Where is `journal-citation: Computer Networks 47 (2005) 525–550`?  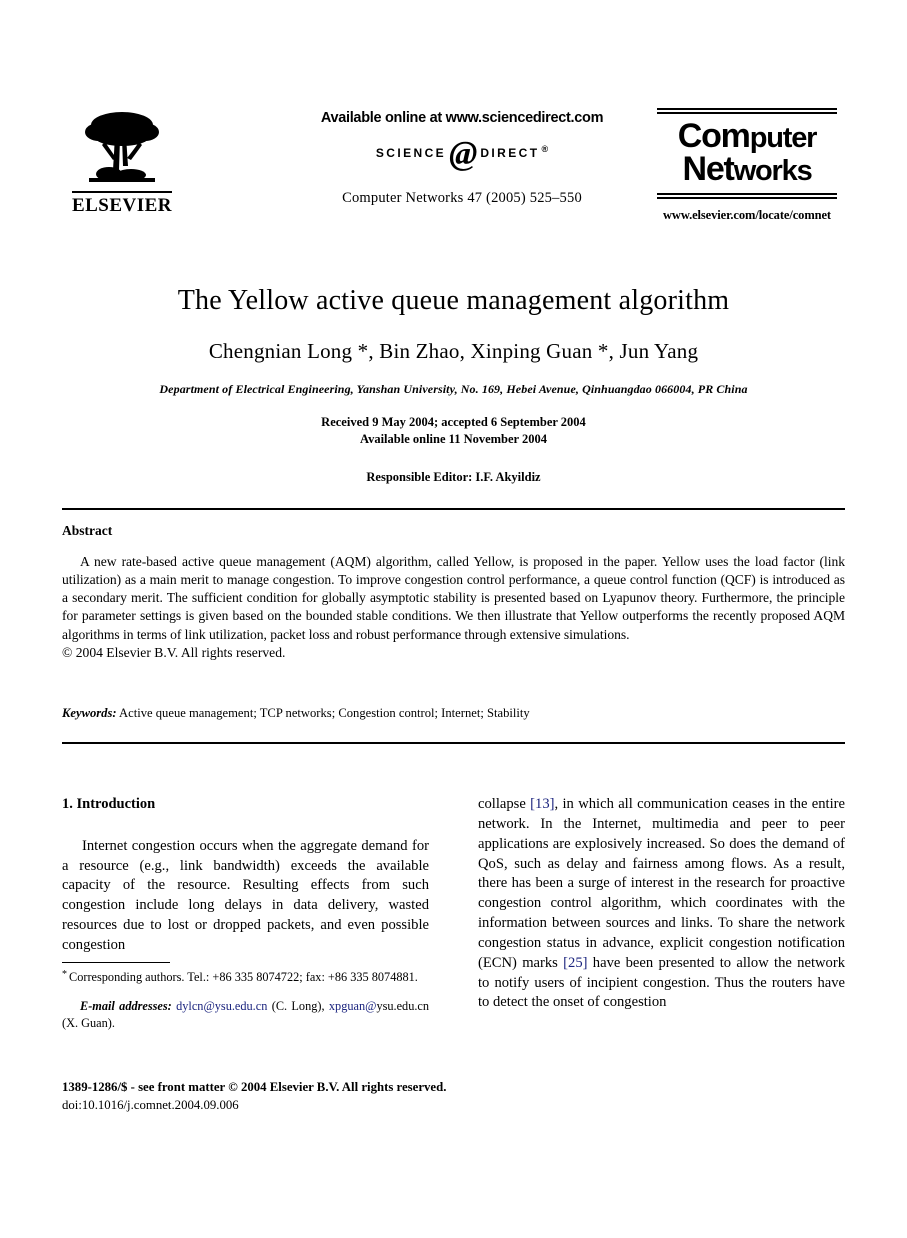
journal-citation: Computer Networks 47 (2005) 525–550 is located at coordinates (462, 198).